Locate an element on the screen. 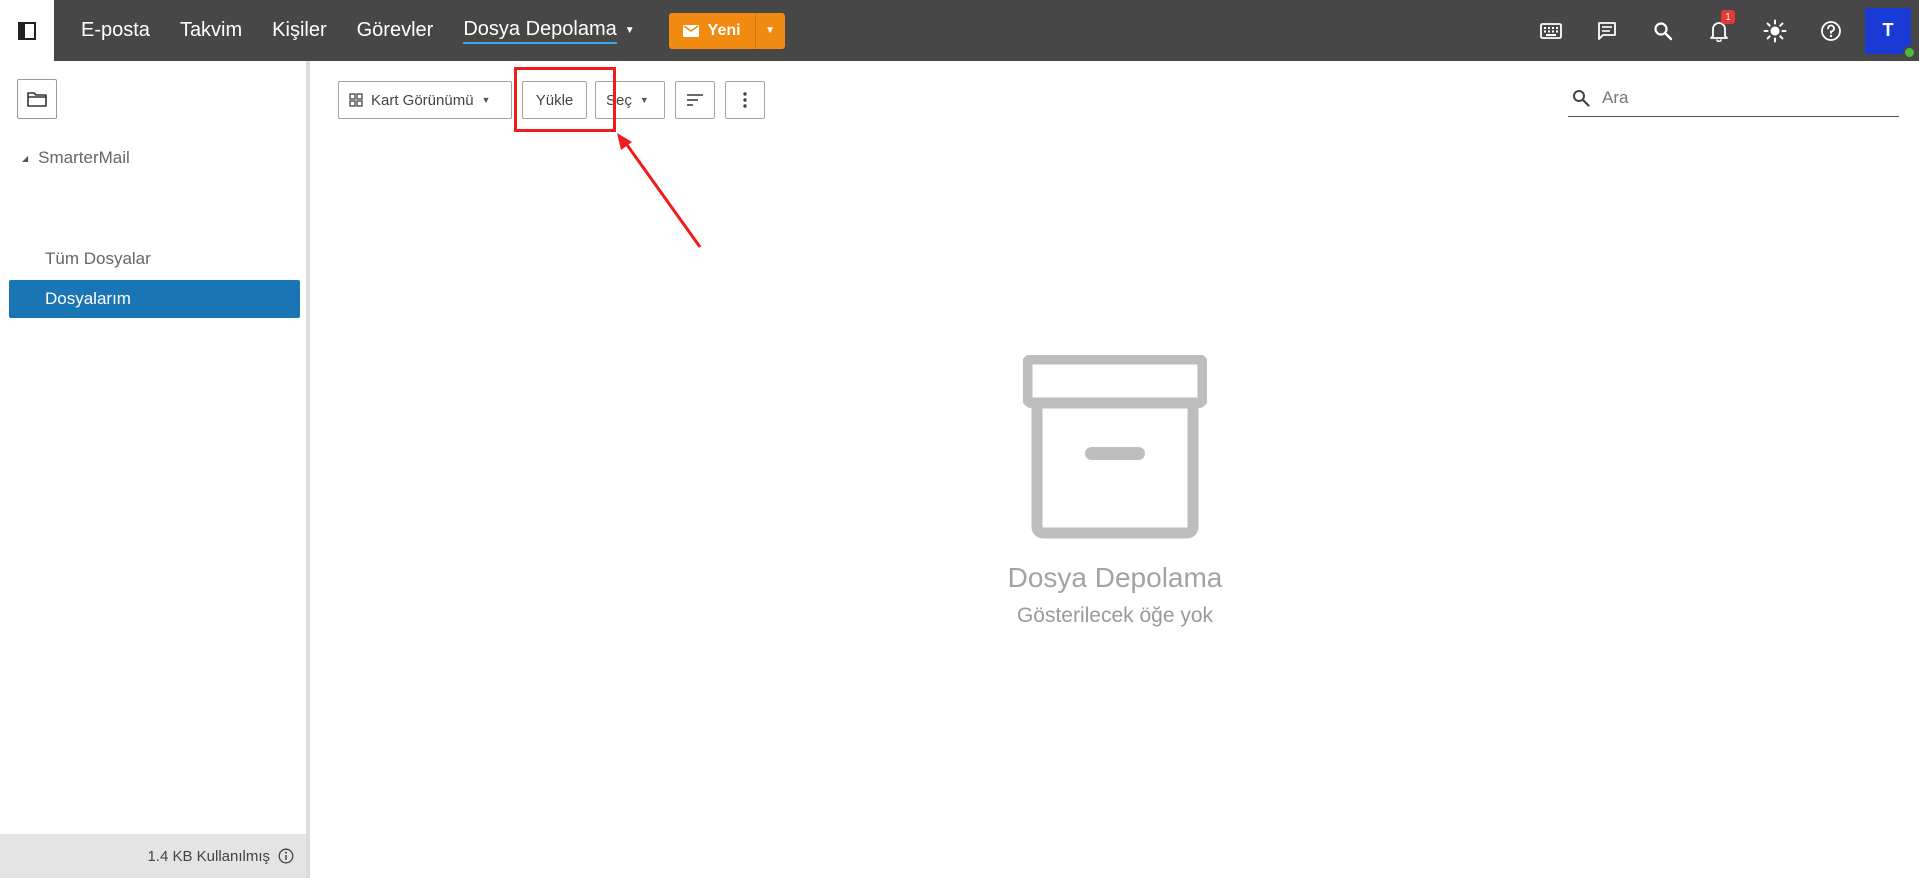  online-status-indicator is located at coordinates (1909, 52).